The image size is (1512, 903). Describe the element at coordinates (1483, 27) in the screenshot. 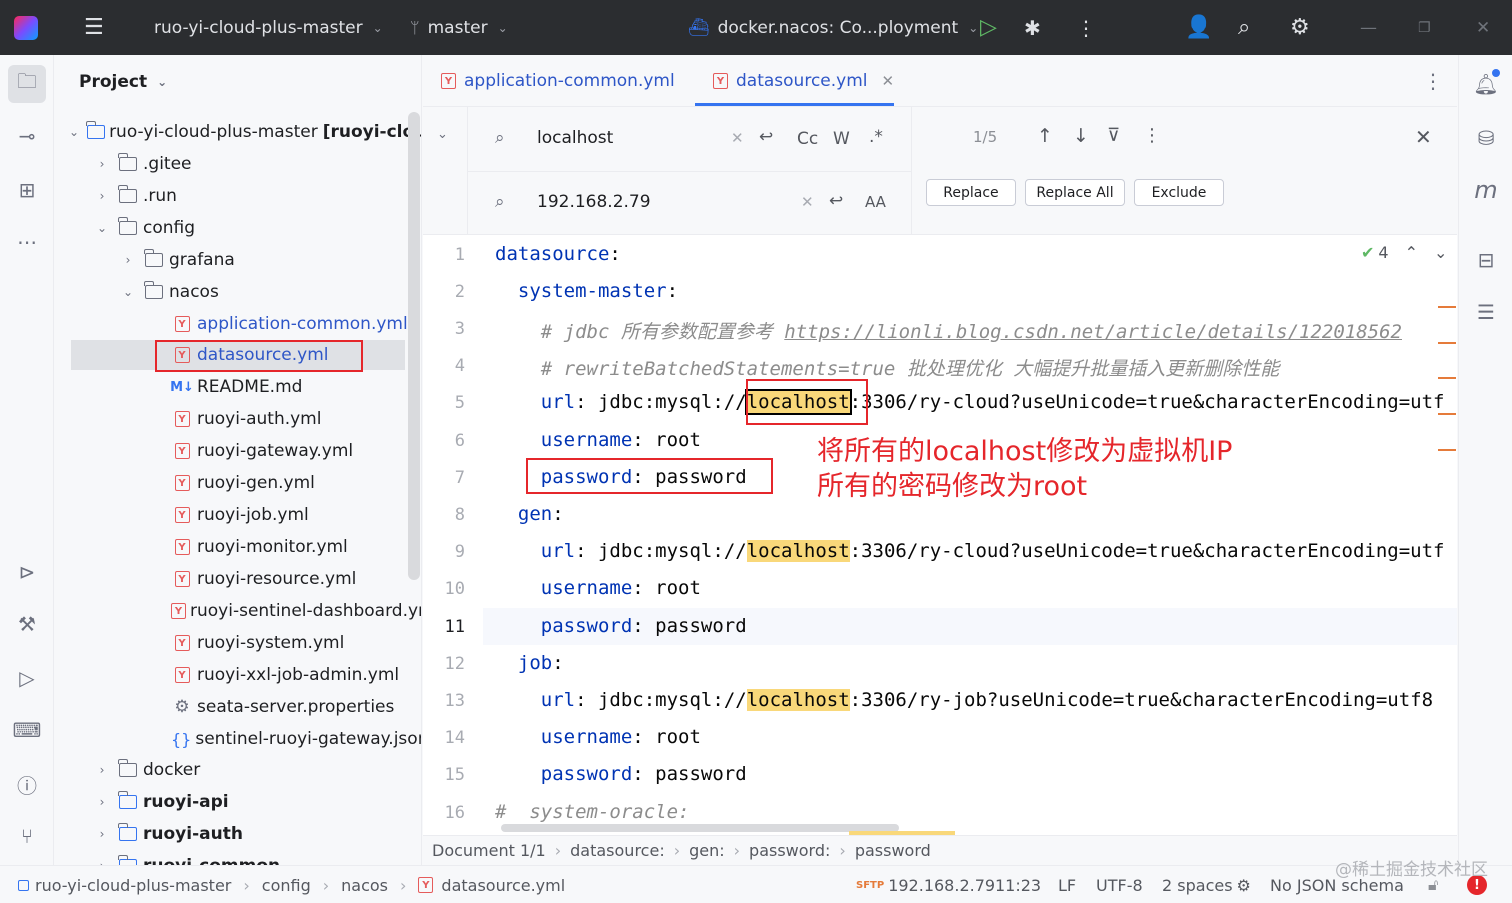

I see `close-window-icon: ✕` at that location.